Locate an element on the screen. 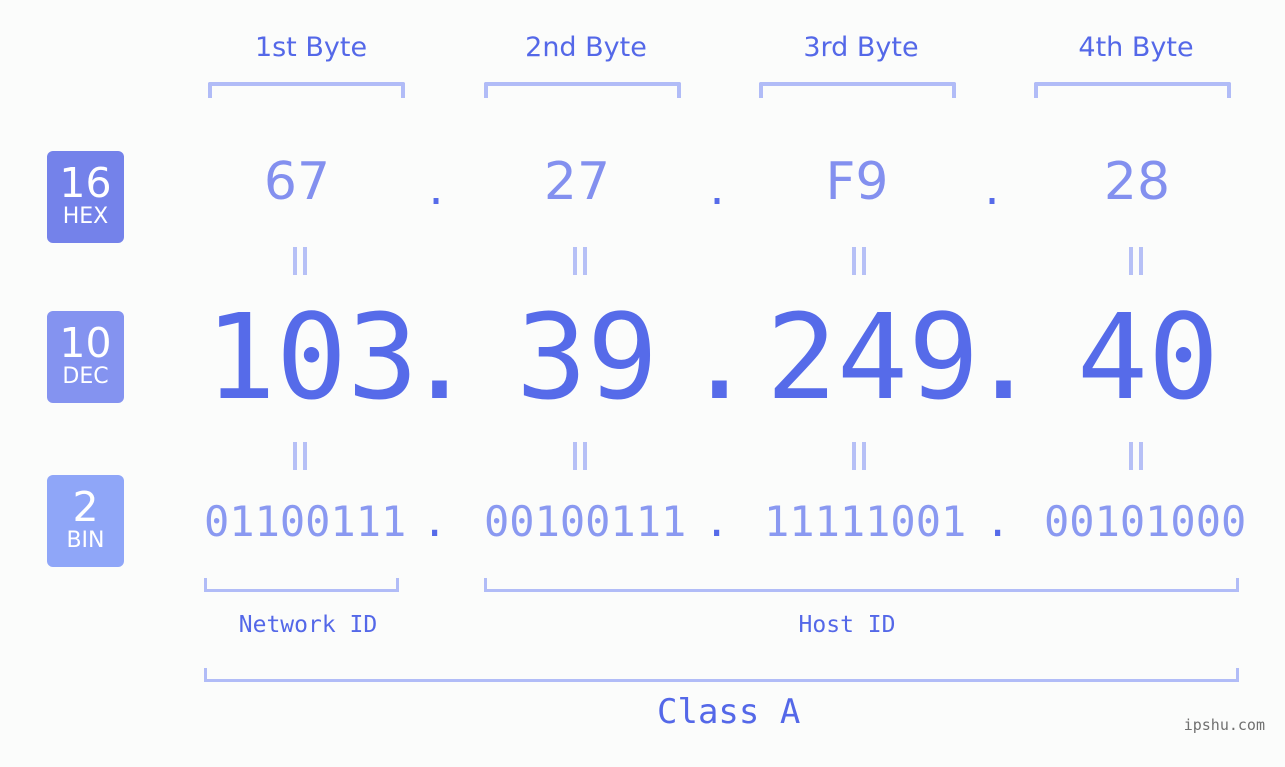  bin-byte-2: 00100111 is located at coordinates (585, 521).